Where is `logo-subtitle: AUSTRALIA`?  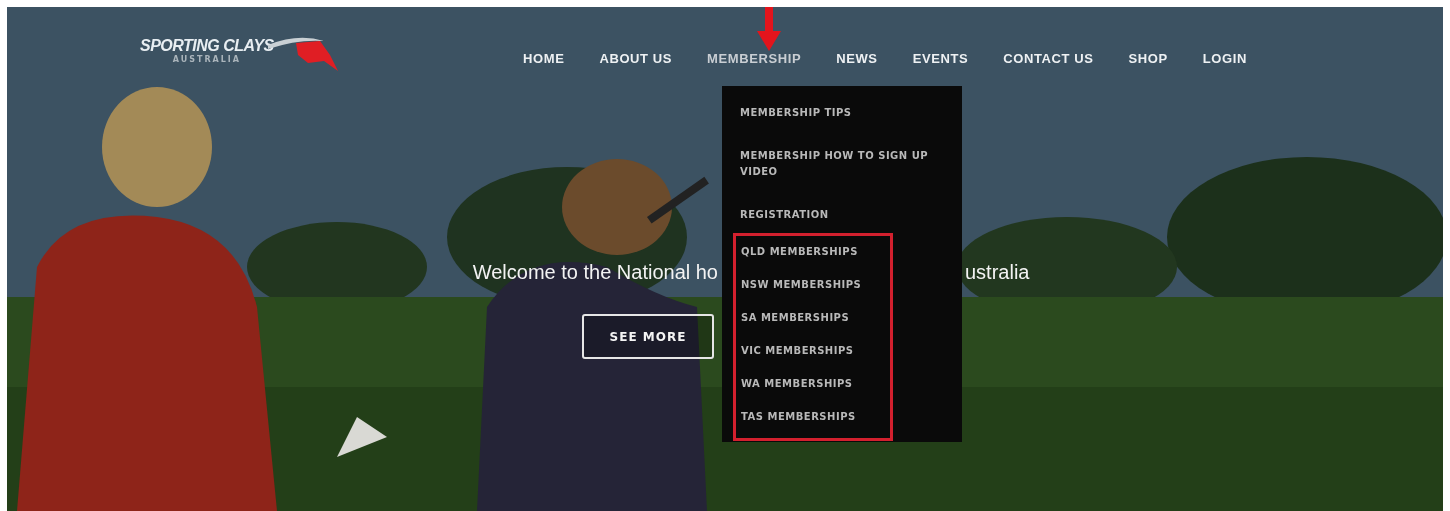
logo-subtitle: AUSTRALIA is located at coordinates (206, 59).